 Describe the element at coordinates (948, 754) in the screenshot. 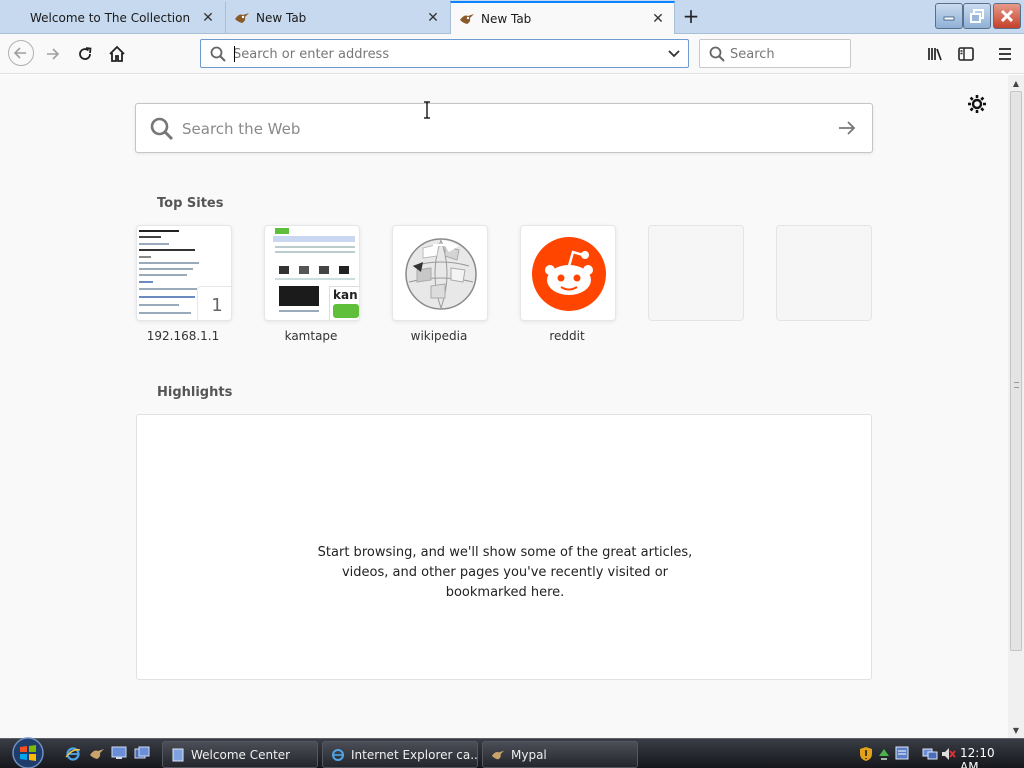

I see `volume-muted-icon` at that location.